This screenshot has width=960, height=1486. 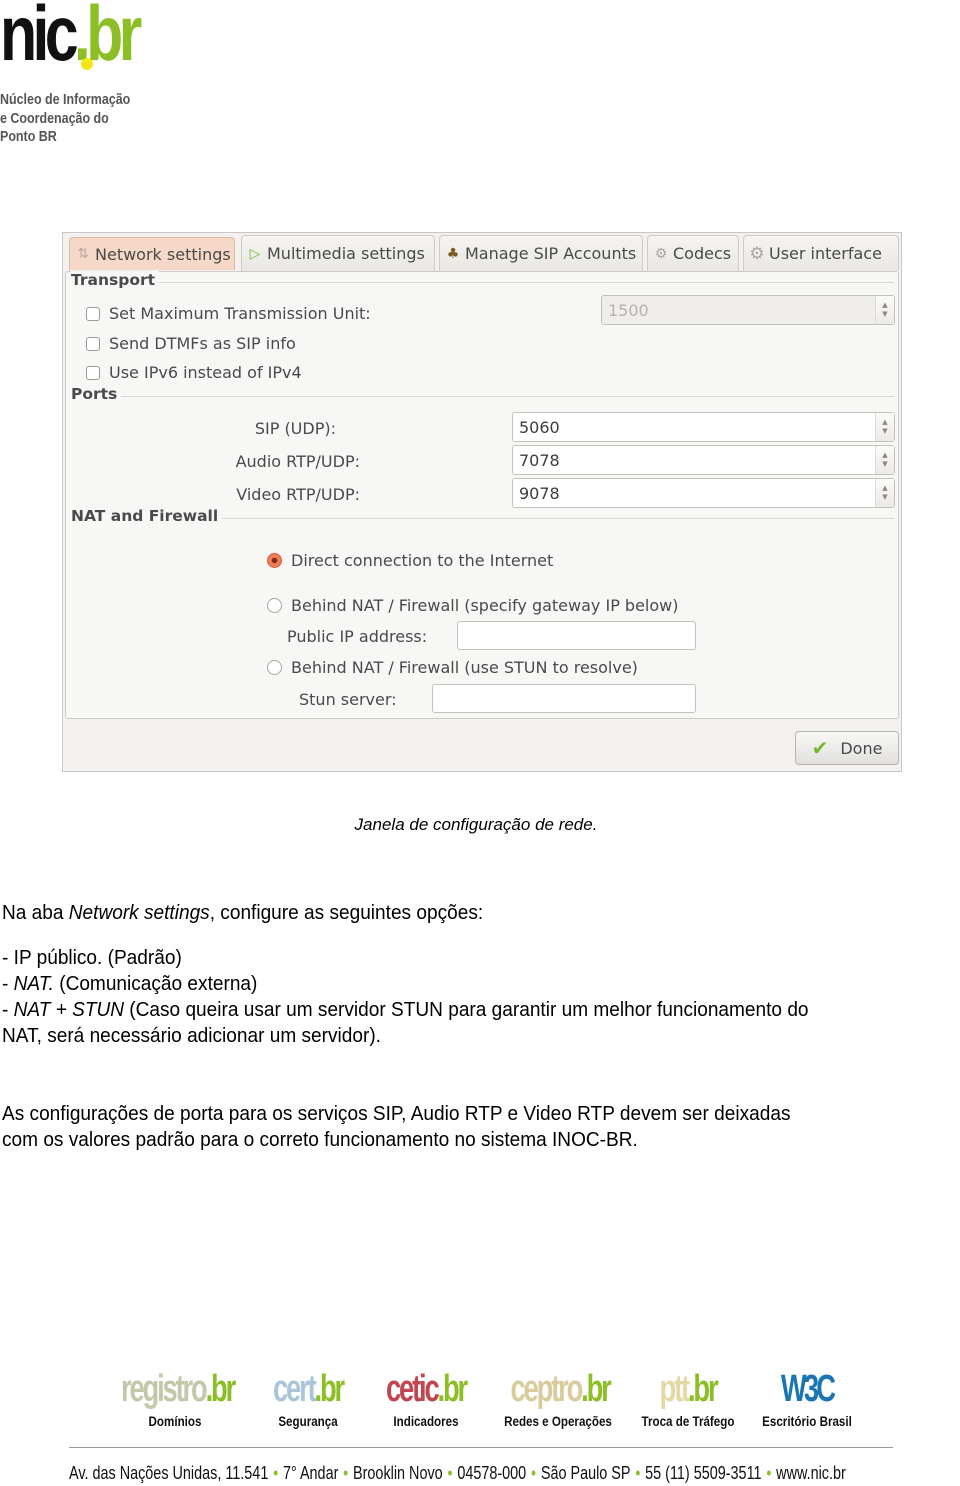 What do you see at coordinates (628, 310) in the screenshot?
I see `mtu-value: 1500` at bounding box center [628, 310].